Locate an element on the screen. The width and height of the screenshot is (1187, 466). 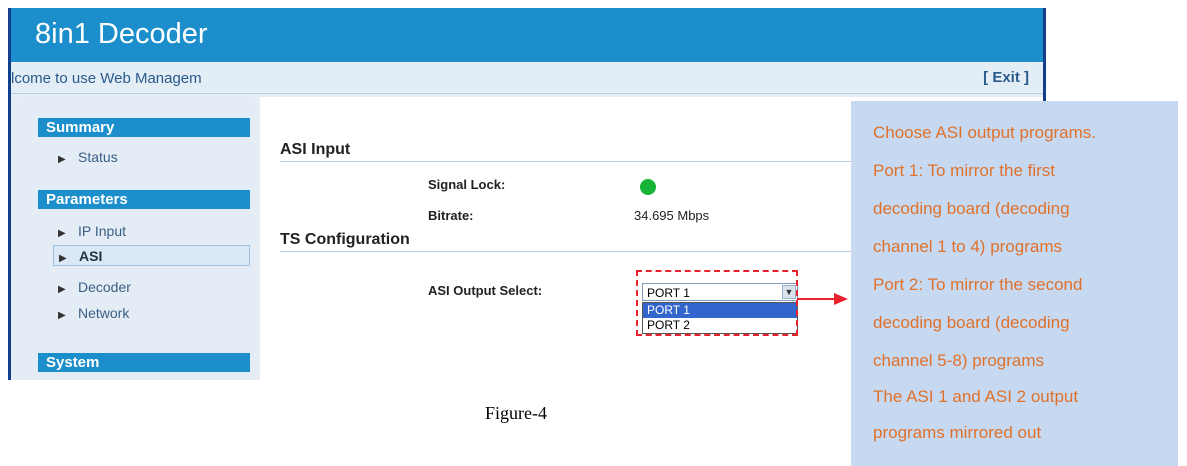
exit-link: [ Exit ] is located at coordinates (1006, 77).